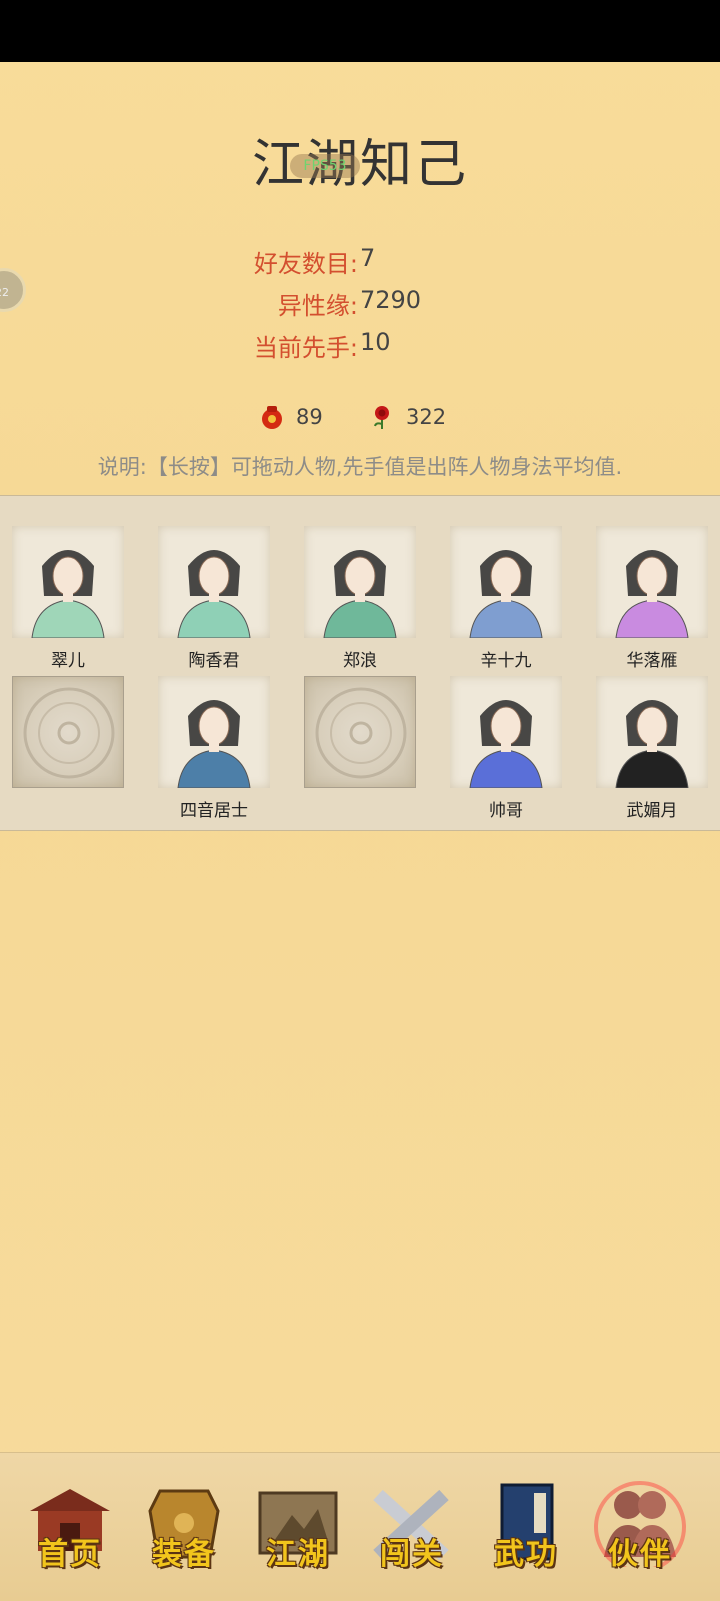 The height and width of the screenshot is (1601, 720). Describe the element at coordinates (381, 417) in the screenshot. I see `rose-icon` at that location.